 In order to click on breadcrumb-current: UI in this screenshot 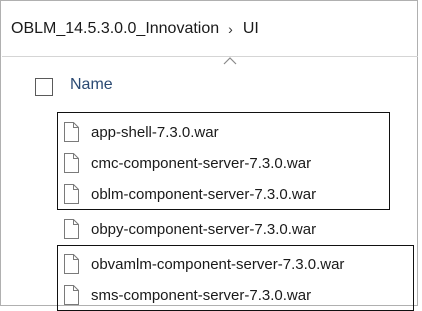, I will do `click(251, 29)`.